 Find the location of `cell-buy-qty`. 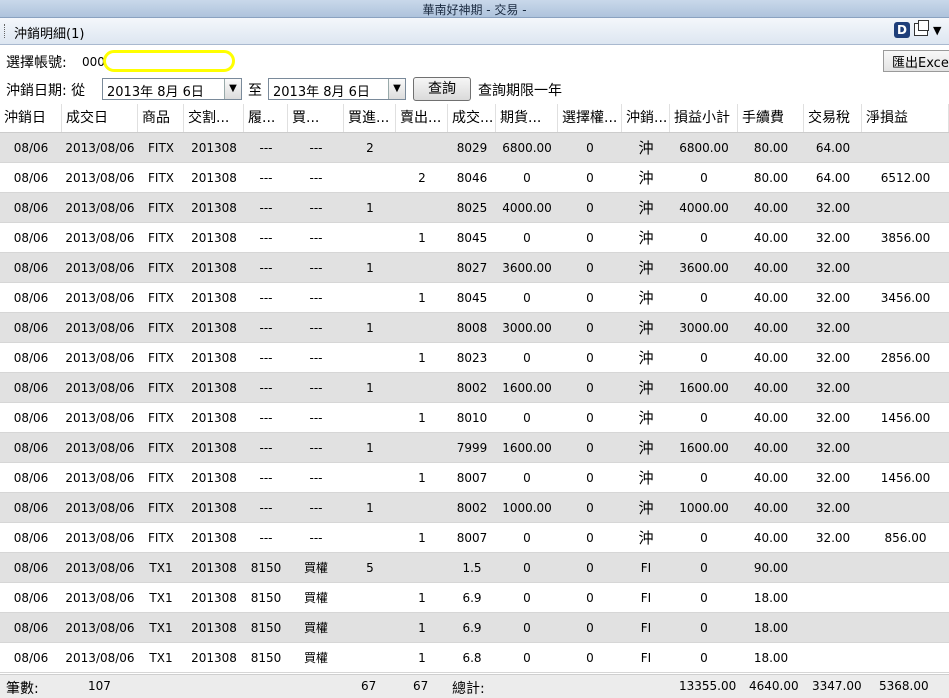

cell-buy-qty is located at coordinates (370, 417).